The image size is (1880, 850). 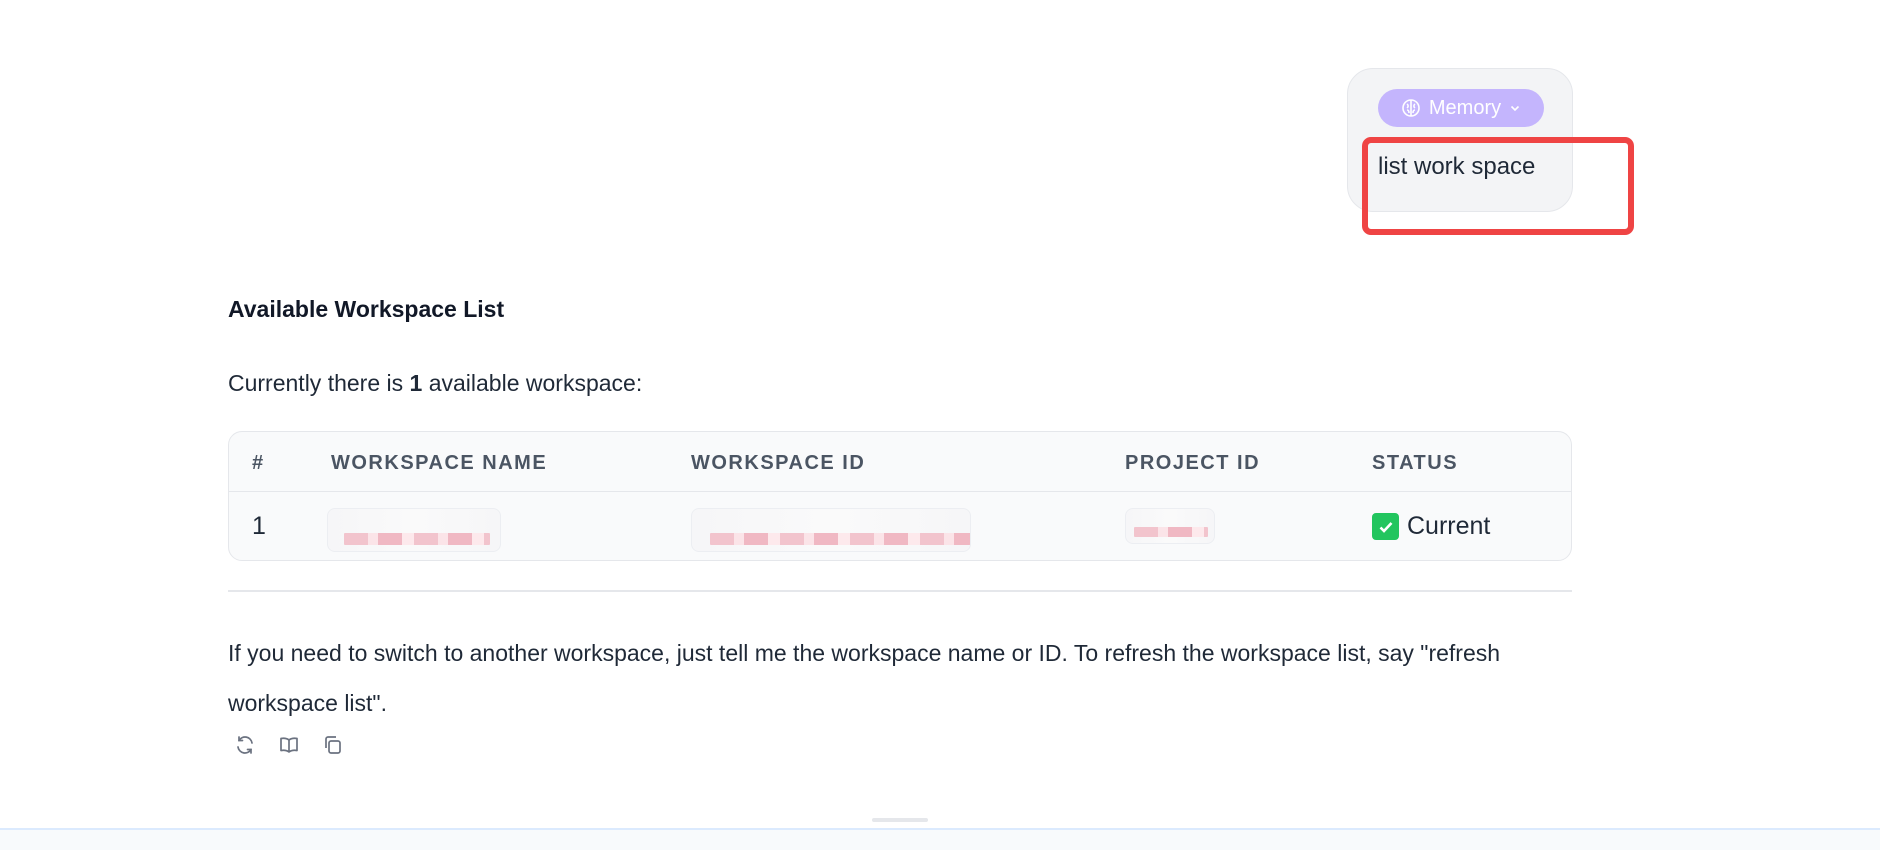 What do you see at coordinates (1170, 526) in the screenshot?
I see `redacted-project-id` at bounding box center [1170, 526].